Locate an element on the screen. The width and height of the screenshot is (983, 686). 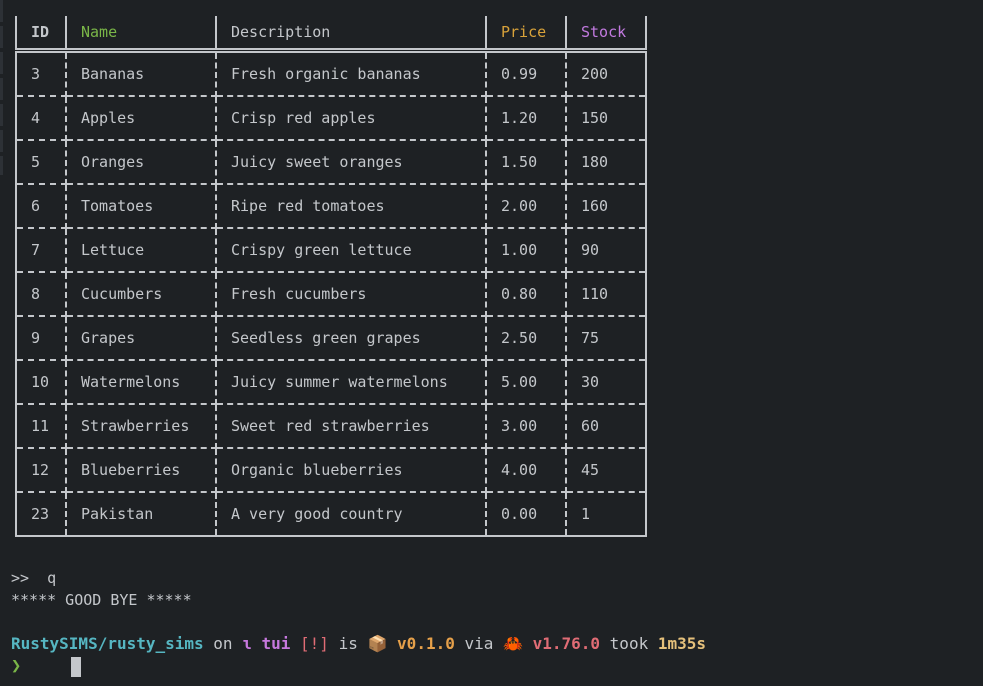
cell-stock: 150 is located at coordinates (606, 118).